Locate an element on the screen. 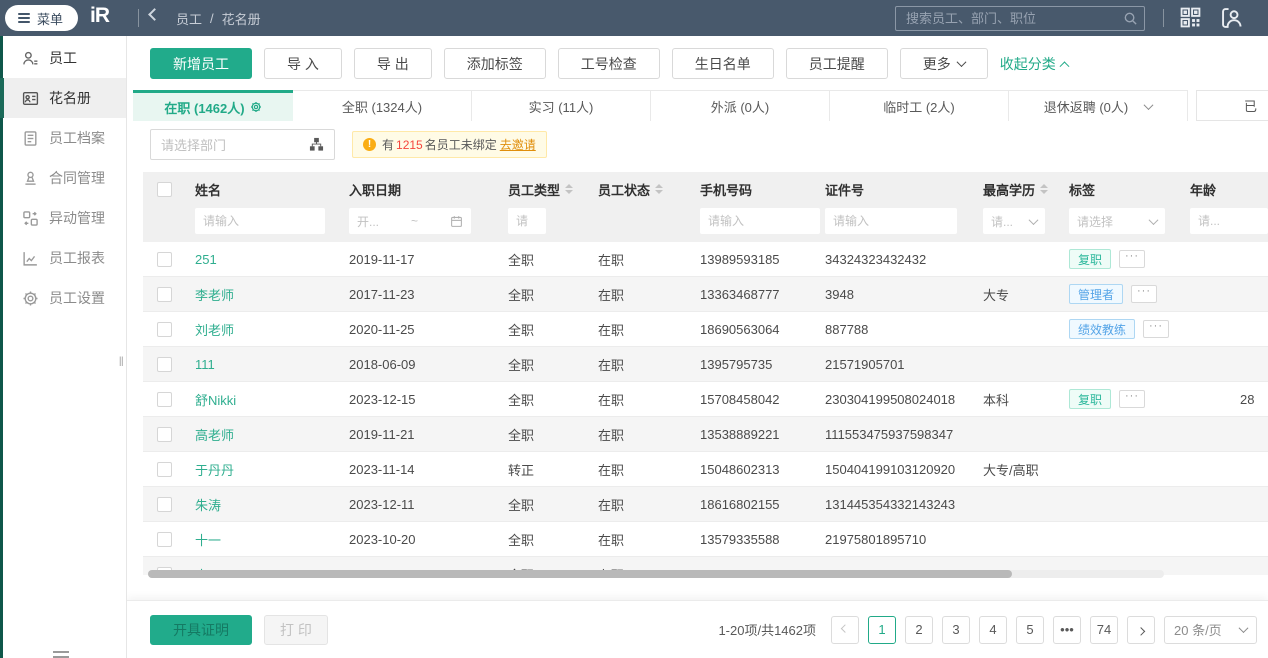 The height and width of the screenshot is (658, 1268). employee-name-link: 朱涛 is located at coordinates (208, 504).